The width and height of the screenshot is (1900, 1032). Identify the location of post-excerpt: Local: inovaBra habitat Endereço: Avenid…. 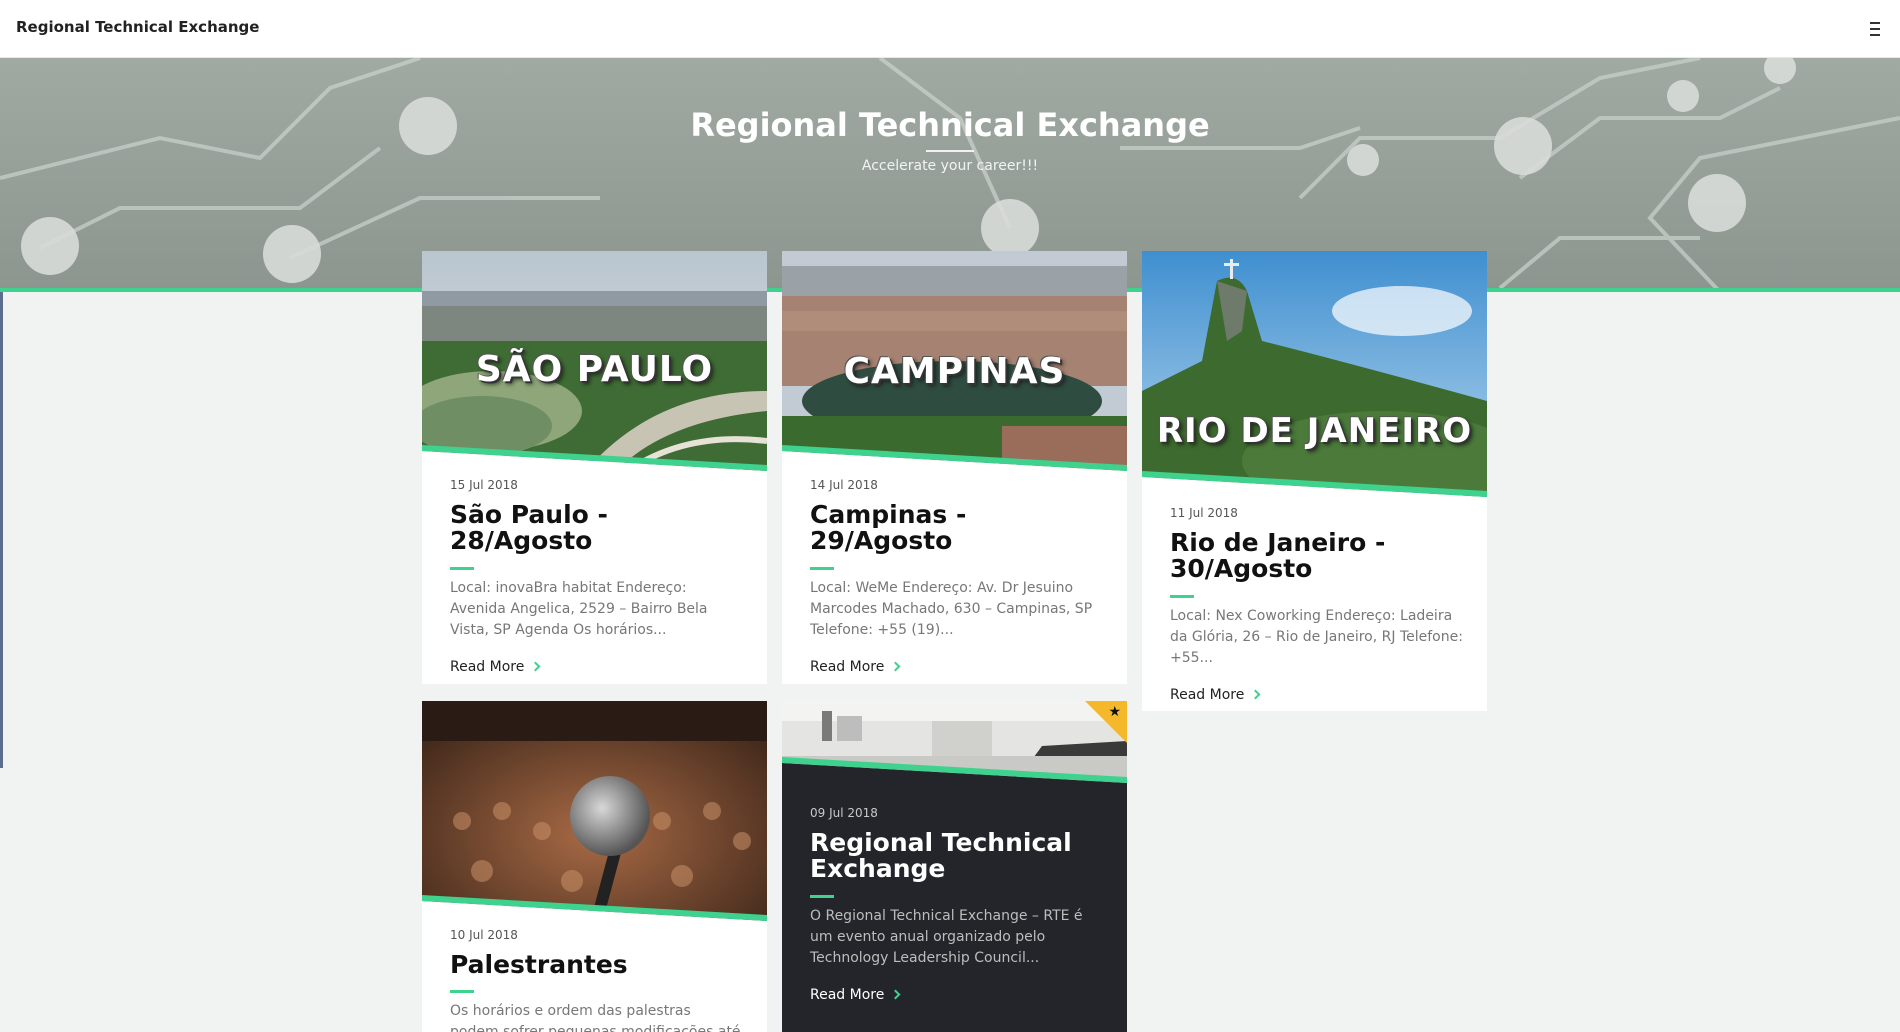
(579, 608).